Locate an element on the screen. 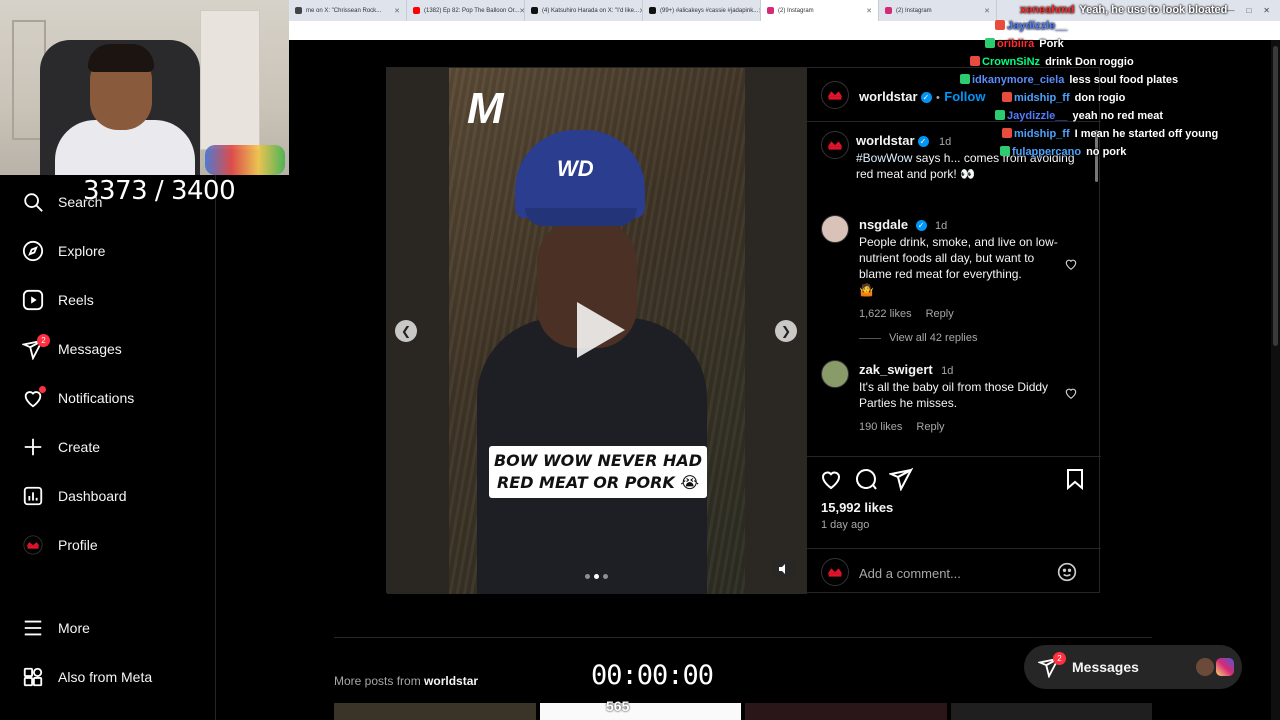  comment-username: nsgdale is located at coordinates (883, 224).